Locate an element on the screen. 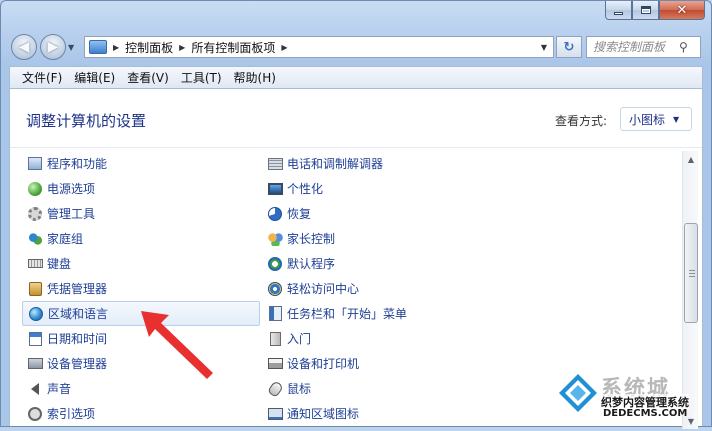 The width and height of the screenshot is (712, 431). item-devices-and-printers: 设备和打印机 is located at coordinates (381, 363).